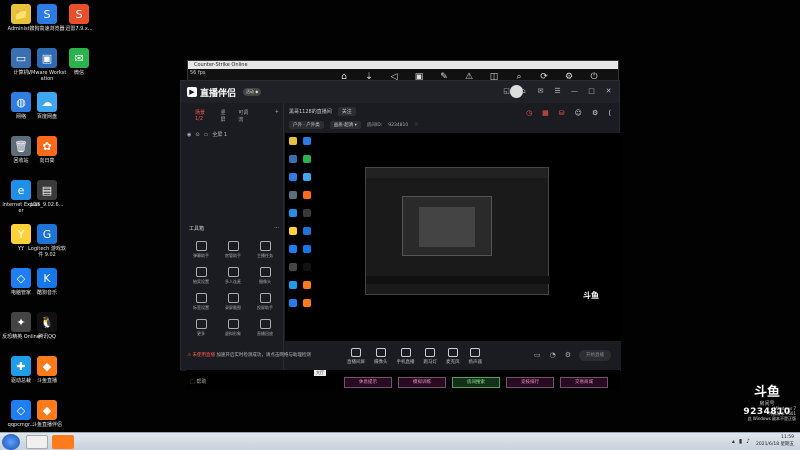  I want to click on toolbox-item: 录屏截图, so click(233, 302).